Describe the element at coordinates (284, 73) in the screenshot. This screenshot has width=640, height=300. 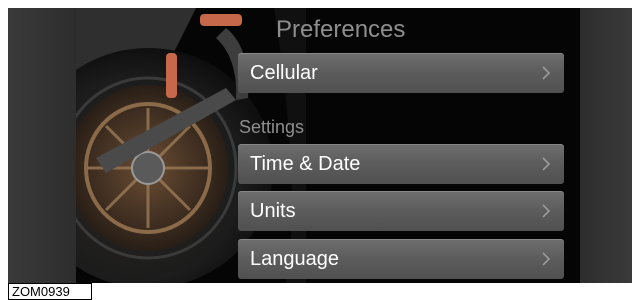
I see `menu-item-label: Cellular` at that location.